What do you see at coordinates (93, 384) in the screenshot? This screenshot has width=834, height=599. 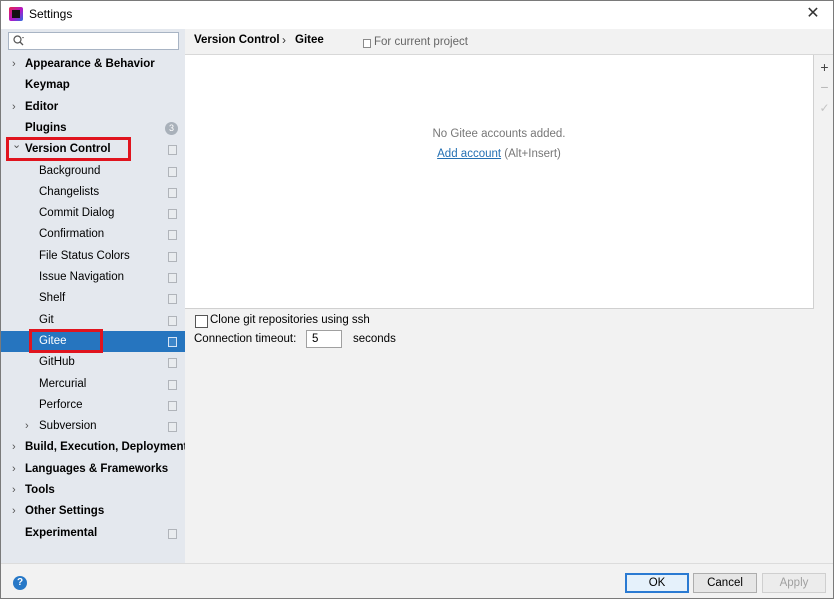 I see `sidebar-item-mercurial: Mercurial` at bounding box center [93, 384].